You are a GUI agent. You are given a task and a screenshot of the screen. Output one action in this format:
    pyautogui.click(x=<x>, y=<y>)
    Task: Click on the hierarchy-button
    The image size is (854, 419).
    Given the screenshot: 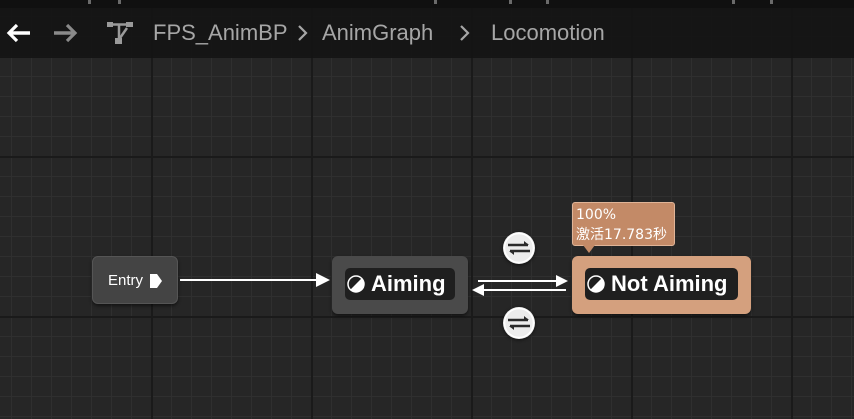 What is the action you would take?
    pyautogui.click(x=120, y=33)
    